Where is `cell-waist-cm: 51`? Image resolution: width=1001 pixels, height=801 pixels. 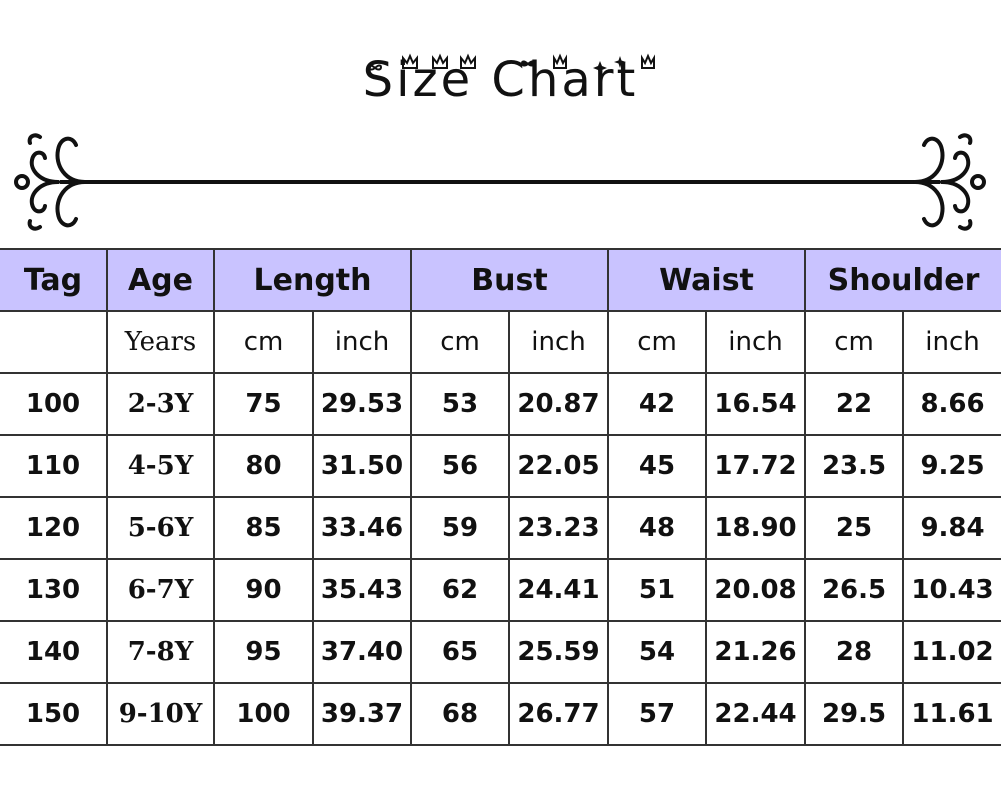
cell-waist-cm: 51 is located at coordinates (657, 590).